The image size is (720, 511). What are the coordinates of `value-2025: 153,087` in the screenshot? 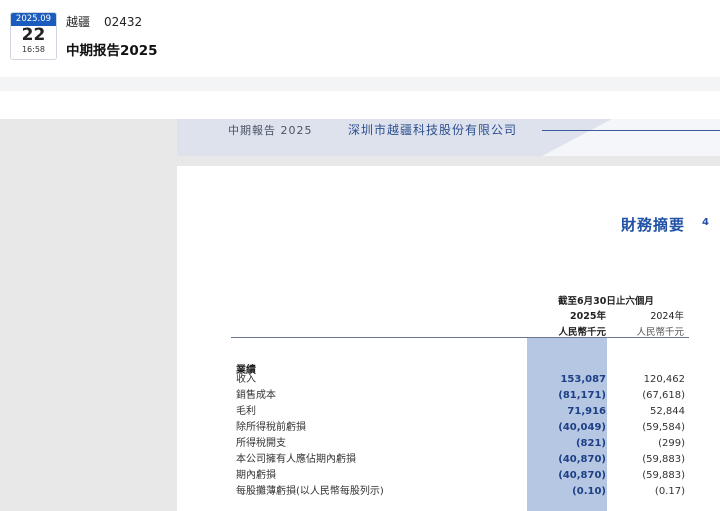 It's located at (583, 379).